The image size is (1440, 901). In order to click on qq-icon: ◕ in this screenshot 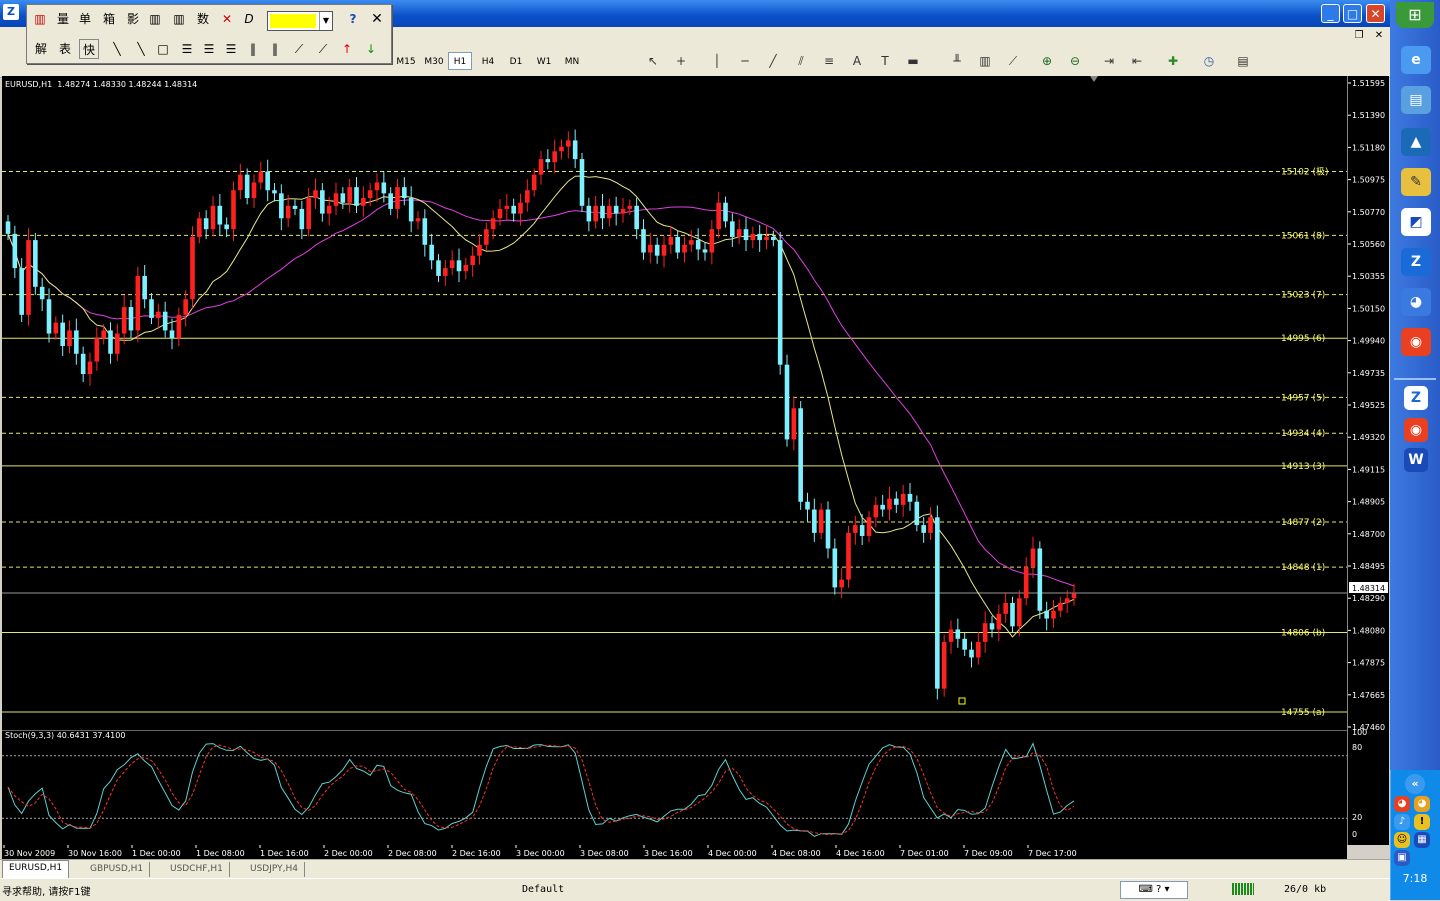, I will do `click(1416, 302)`.